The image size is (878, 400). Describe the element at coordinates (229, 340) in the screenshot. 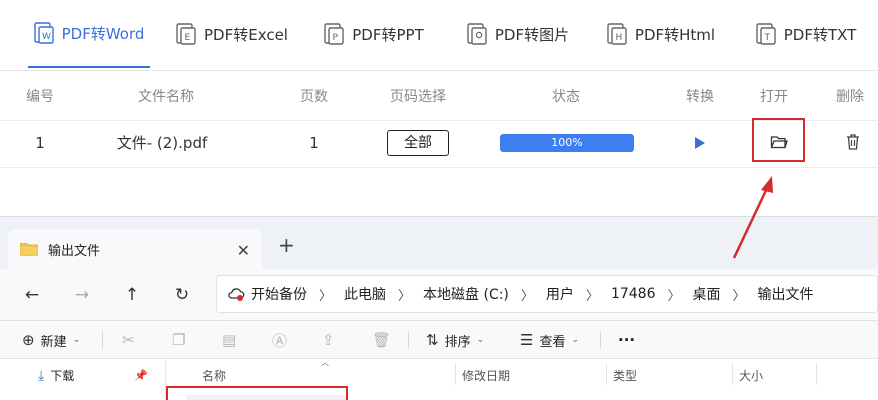

I see `paste-button: ▤` at that location.